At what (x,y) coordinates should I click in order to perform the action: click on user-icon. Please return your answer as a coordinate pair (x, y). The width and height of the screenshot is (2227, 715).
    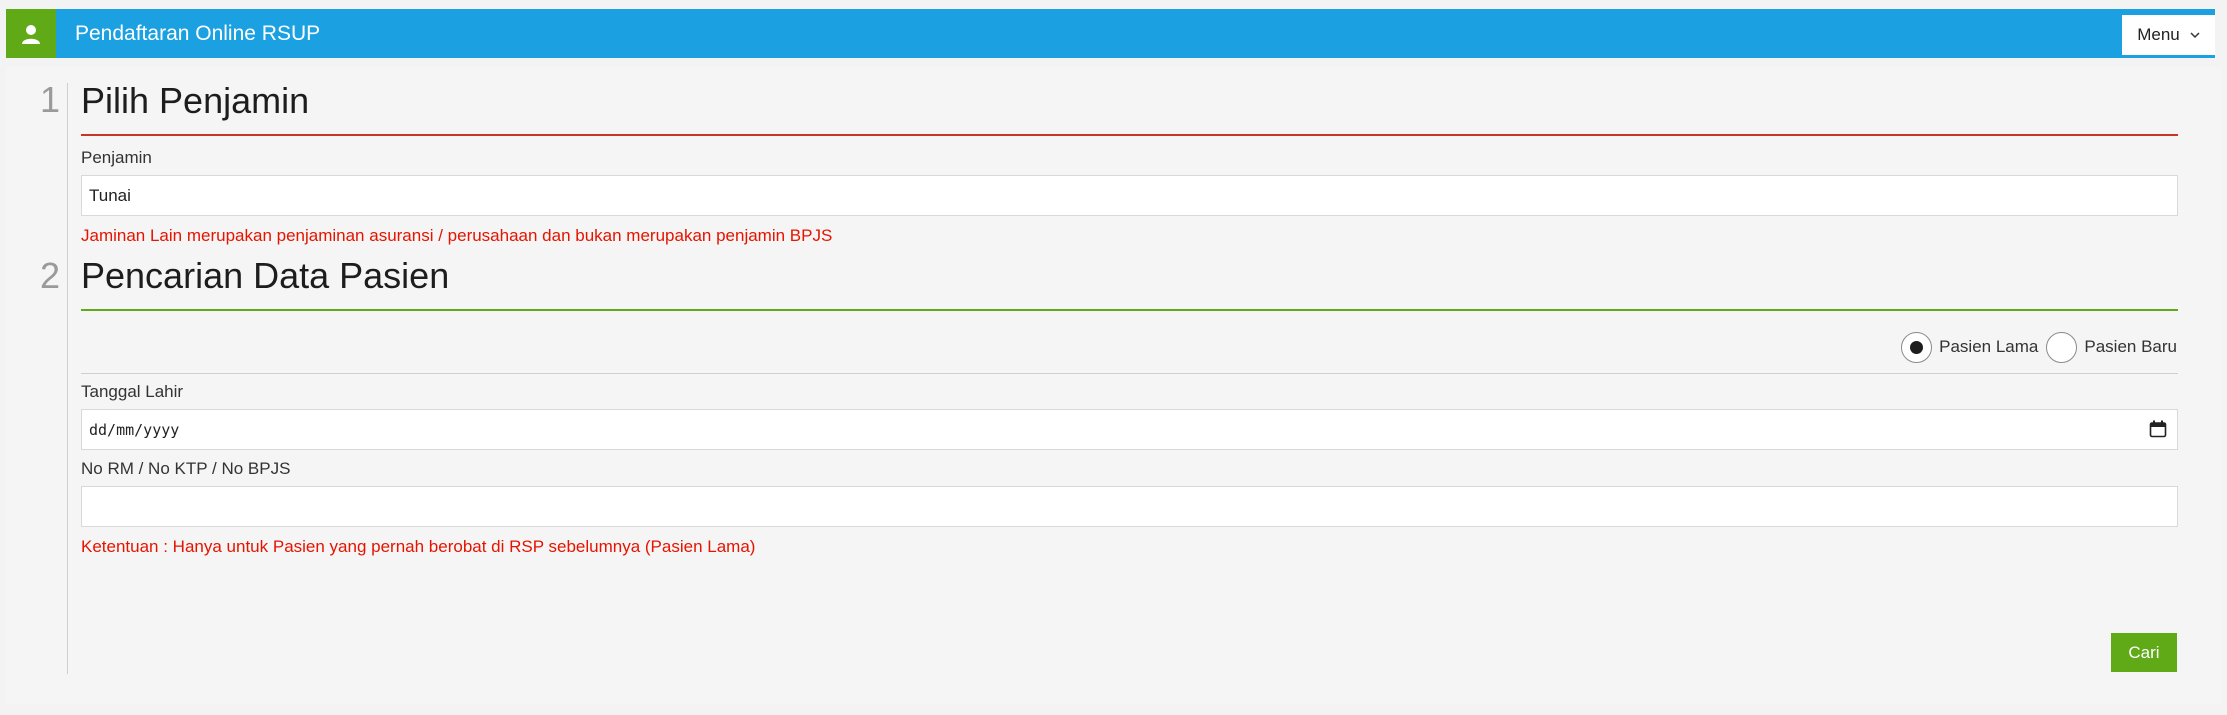
    Looking at the image, I should click on (31, 33).